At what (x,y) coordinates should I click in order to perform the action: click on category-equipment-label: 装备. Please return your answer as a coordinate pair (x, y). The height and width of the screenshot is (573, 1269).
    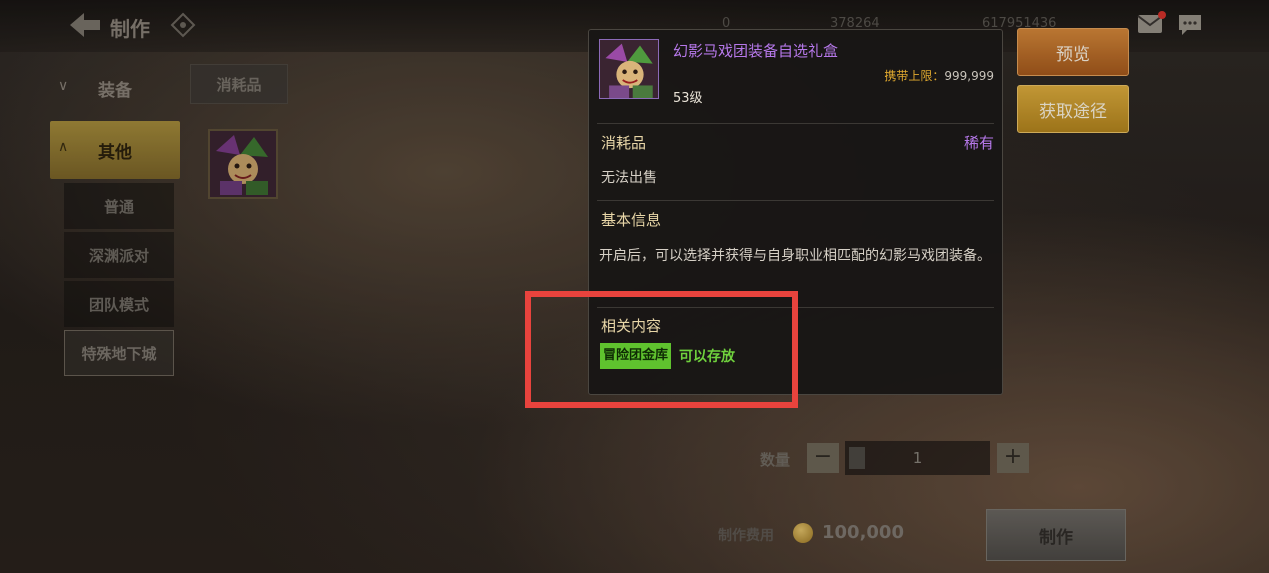
    Looking at the image, I should click on (115, 91).